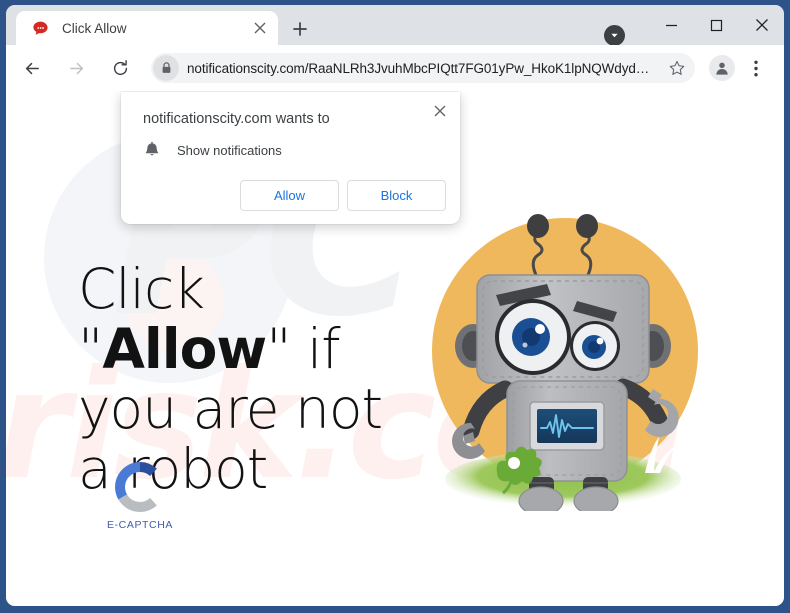  Describe the element at coordinates (396, 195) in the screenshot. I see `block-button: Block` at that location.